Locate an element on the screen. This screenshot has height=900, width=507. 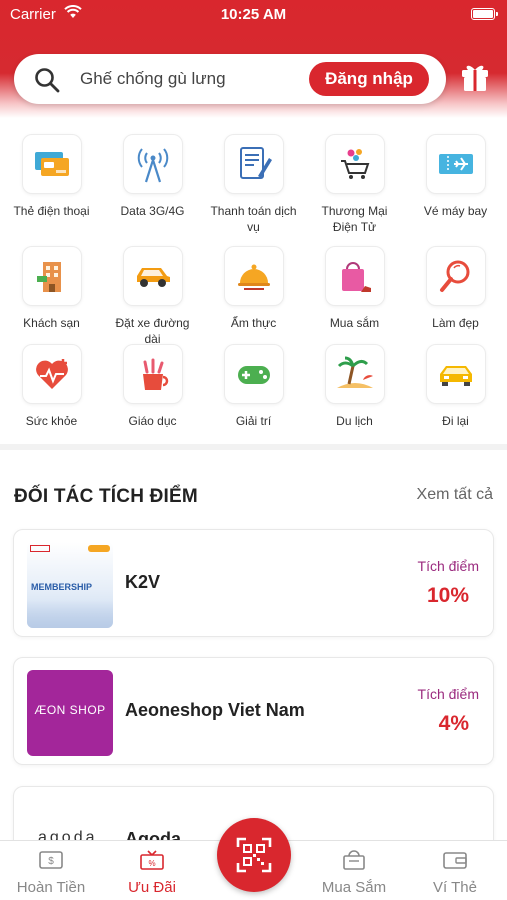
category-transport: Đi lại is located at coordinates (455, 386).